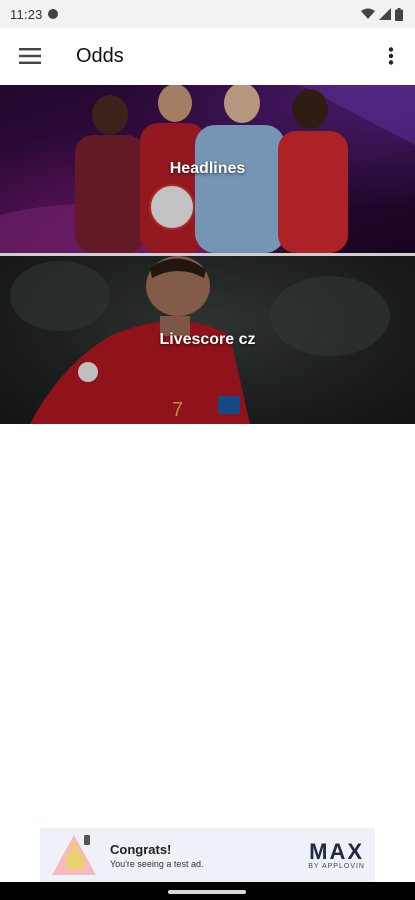 The height and width of the screenshot is (900, 415). I want to click on more-options-button, so click(391, 56).